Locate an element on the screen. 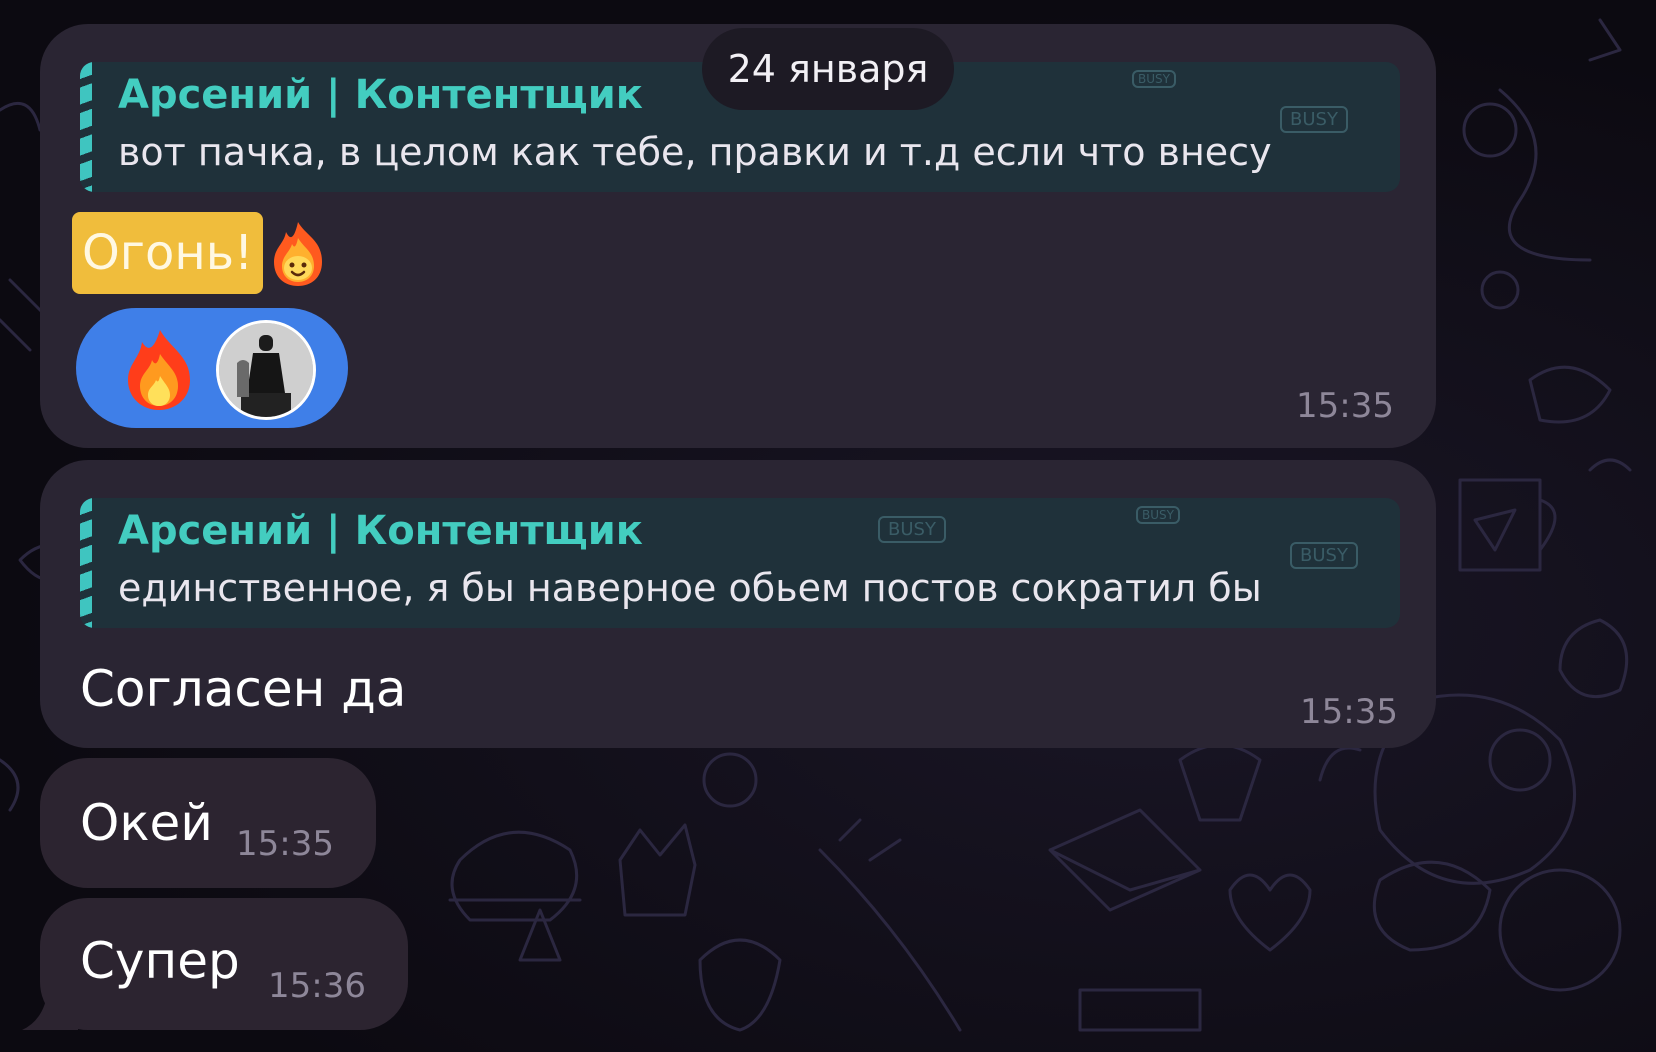  date-separator: 24 января is located at coordinates (828, 69).